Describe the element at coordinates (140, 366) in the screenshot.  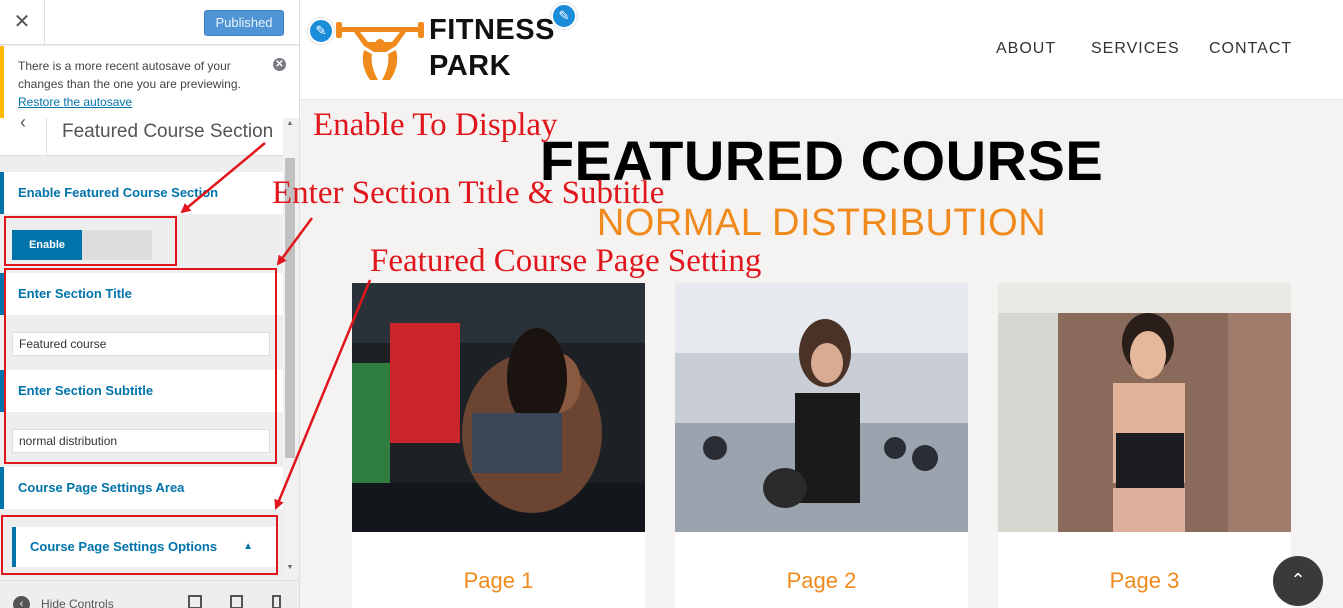
I see `title-subtitle-highlight-box` at that location.